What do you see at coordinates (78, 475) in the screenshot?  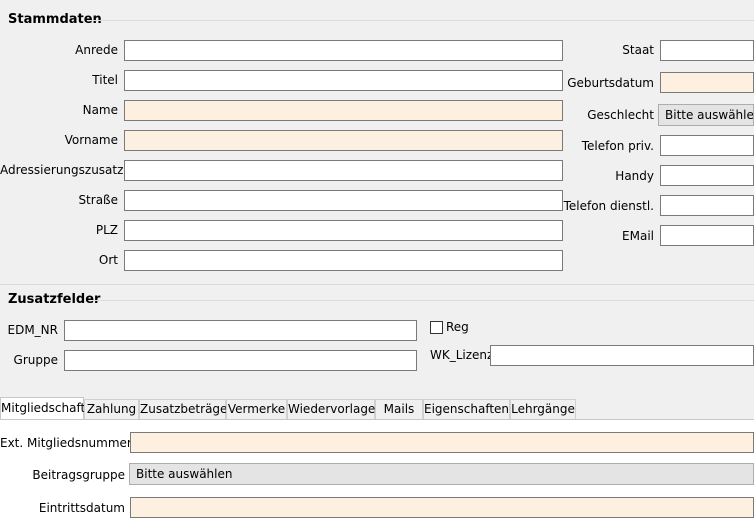 I see `beitragsgruppe-label: Beitragsgruppe` at bounding box center [78, 475].